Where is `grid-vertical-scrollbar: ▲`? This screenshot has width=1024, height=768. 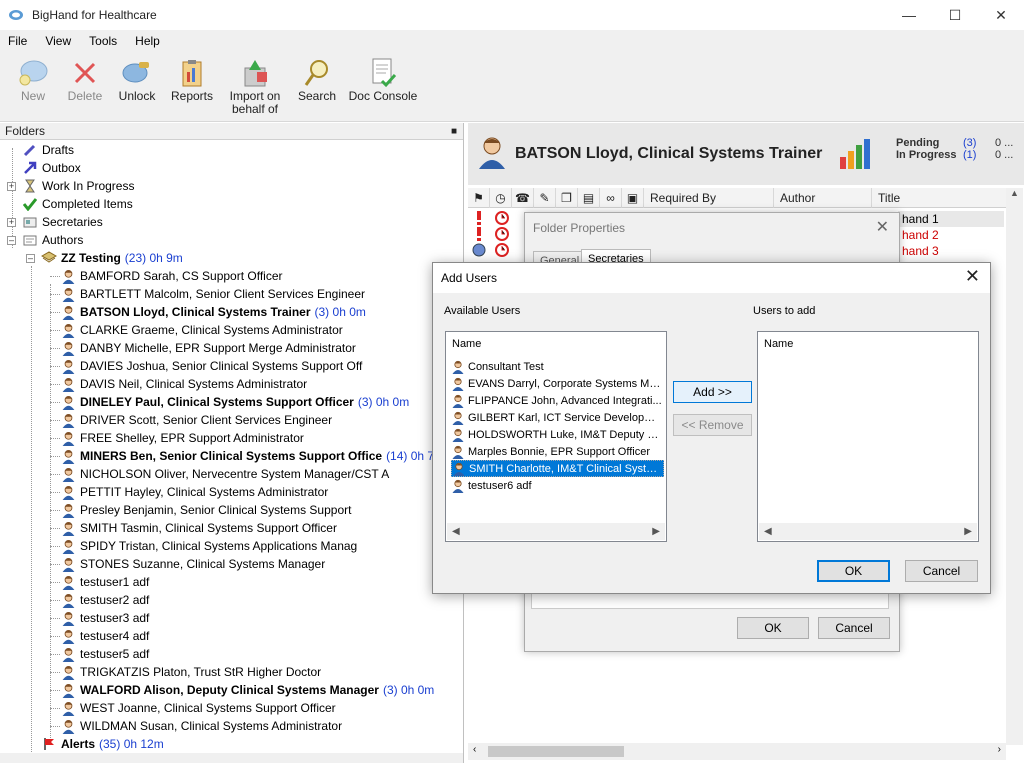
grid-vertical-scrollbar: ▲ is located at coordinates (1014, 466).